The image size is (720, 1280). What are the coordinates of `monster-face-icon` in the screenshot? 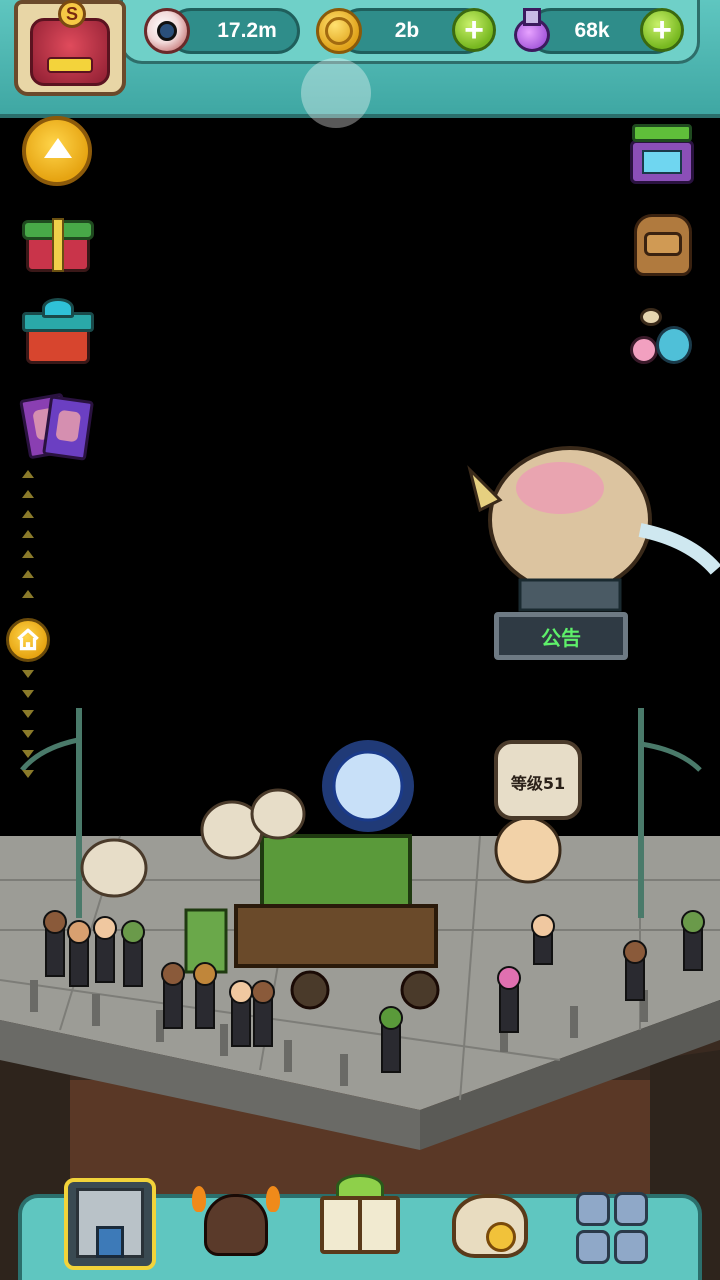 It's located at (70, 52).